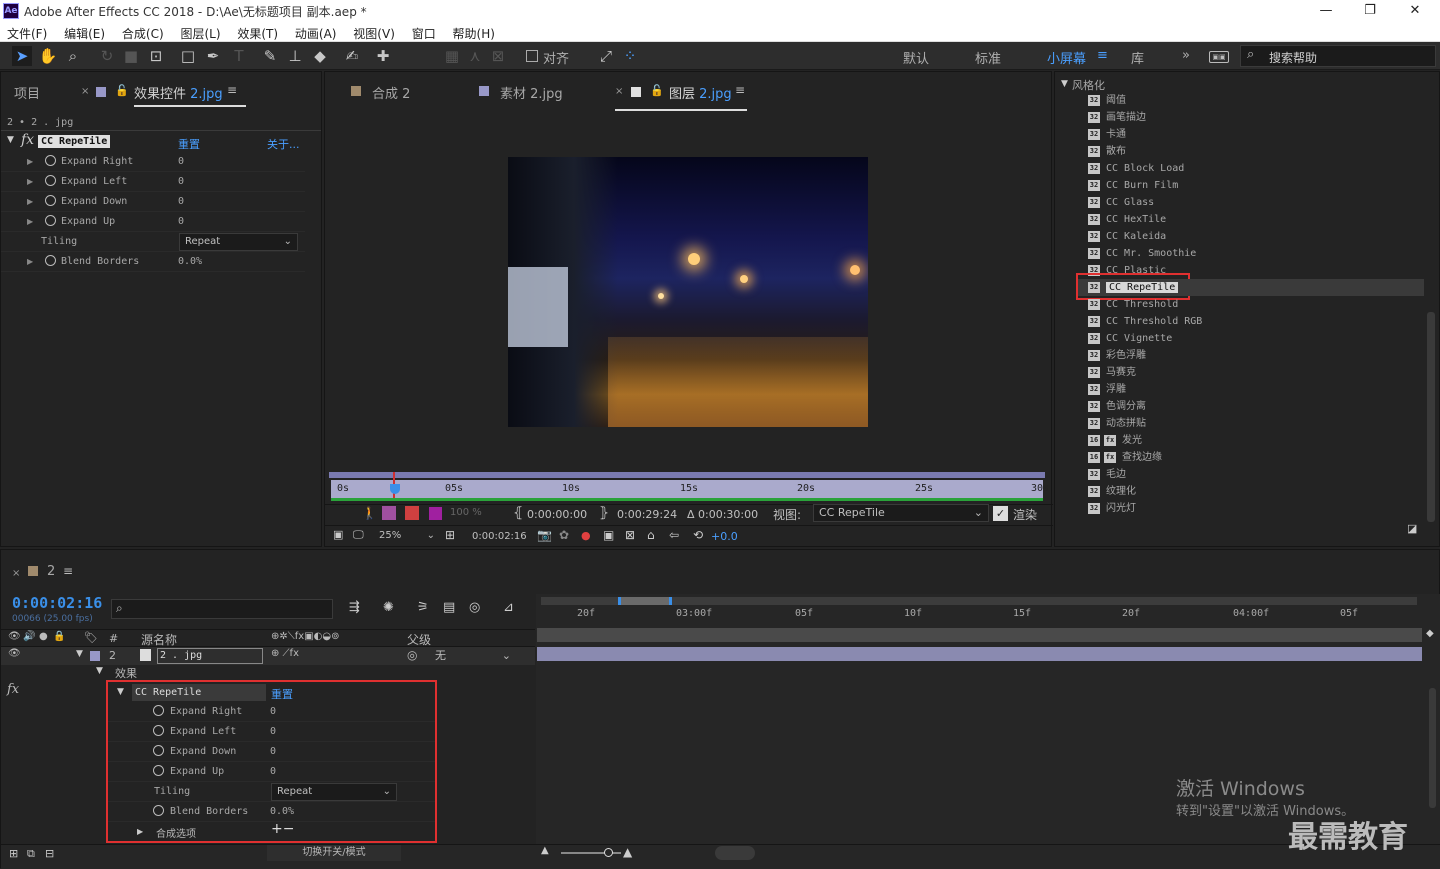 This screenshot has width=1440, height=869. I want to click on effect-item: 32 彩色浮雕, so click(1117, 355).